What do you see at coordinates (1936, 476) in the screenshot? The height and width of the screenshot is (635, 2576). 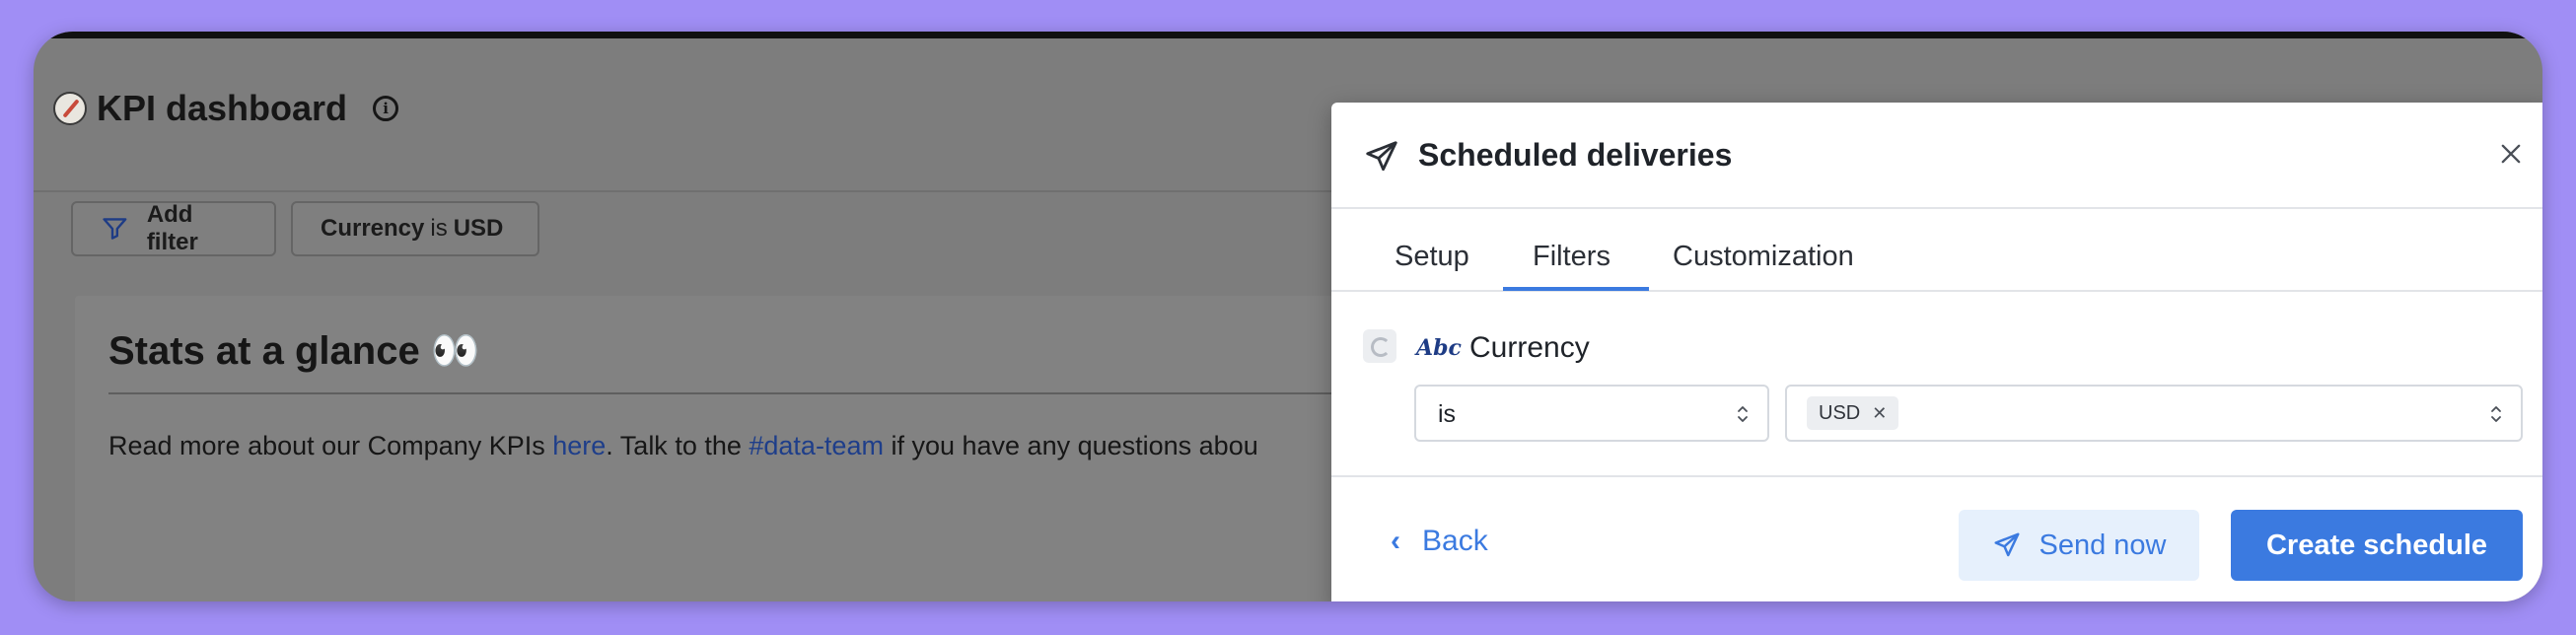 I see `footer-divider` at bounding box center [1936, 476].